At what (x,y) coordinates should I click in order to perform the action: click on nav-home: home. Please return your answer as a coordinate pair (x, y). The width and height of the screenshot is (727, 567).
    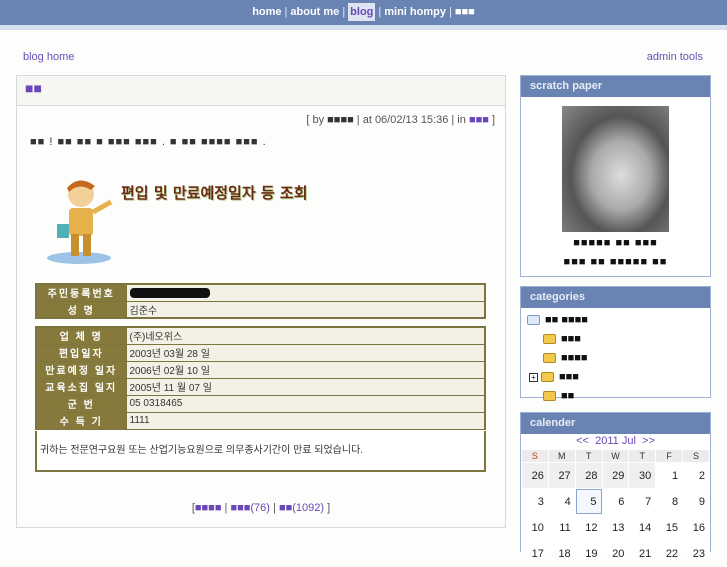
    Looking at the image, I should click on (266, 12).